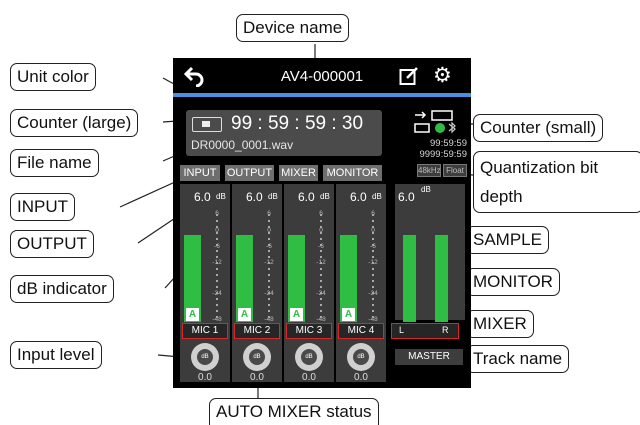 This screenshot has height=425, width=640. Describe the element at coordinates (52, 244) in the screenshot. I see `callout-output: OUTPUT` at that location.